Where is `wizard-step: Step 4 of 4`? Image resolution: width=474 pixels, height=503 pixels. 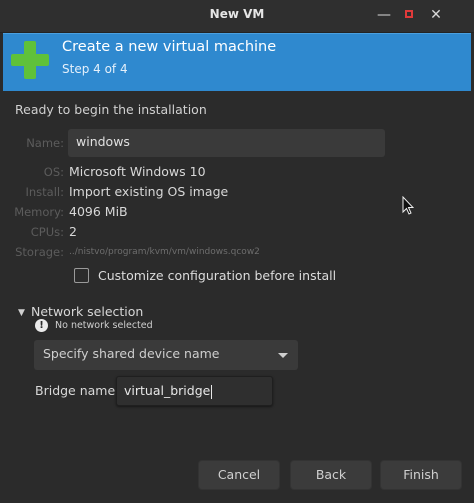
wizard-step: Step 4 of 4 is located at coordinates (95, 69).